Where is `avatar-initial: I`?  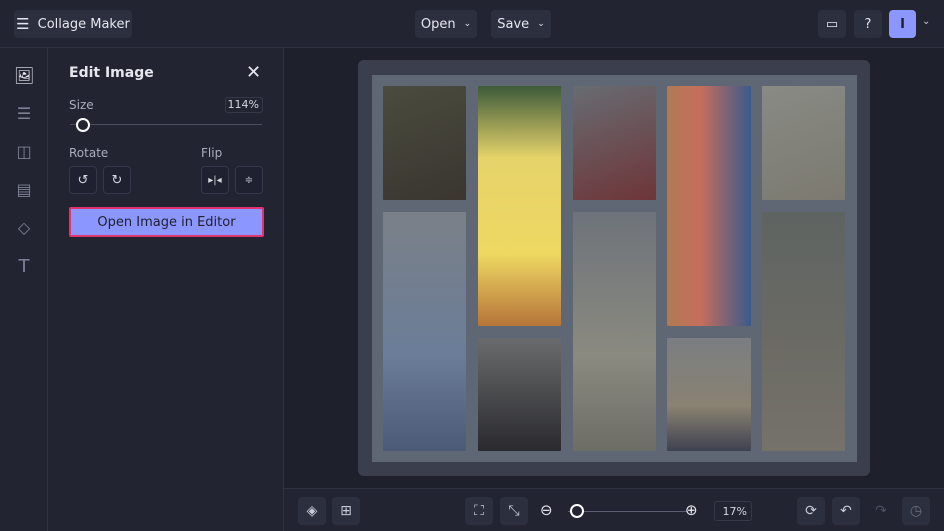 avatar-initial: I is located at coordinates (902, 24).